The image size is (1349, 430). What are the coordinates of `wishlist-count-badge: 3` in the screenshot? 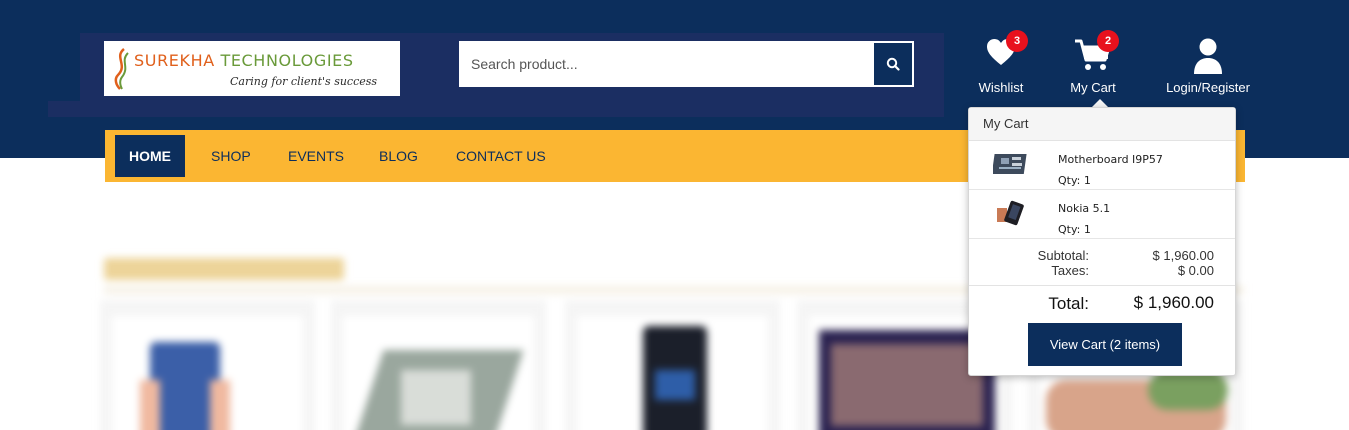 It's located at (1017, 41).